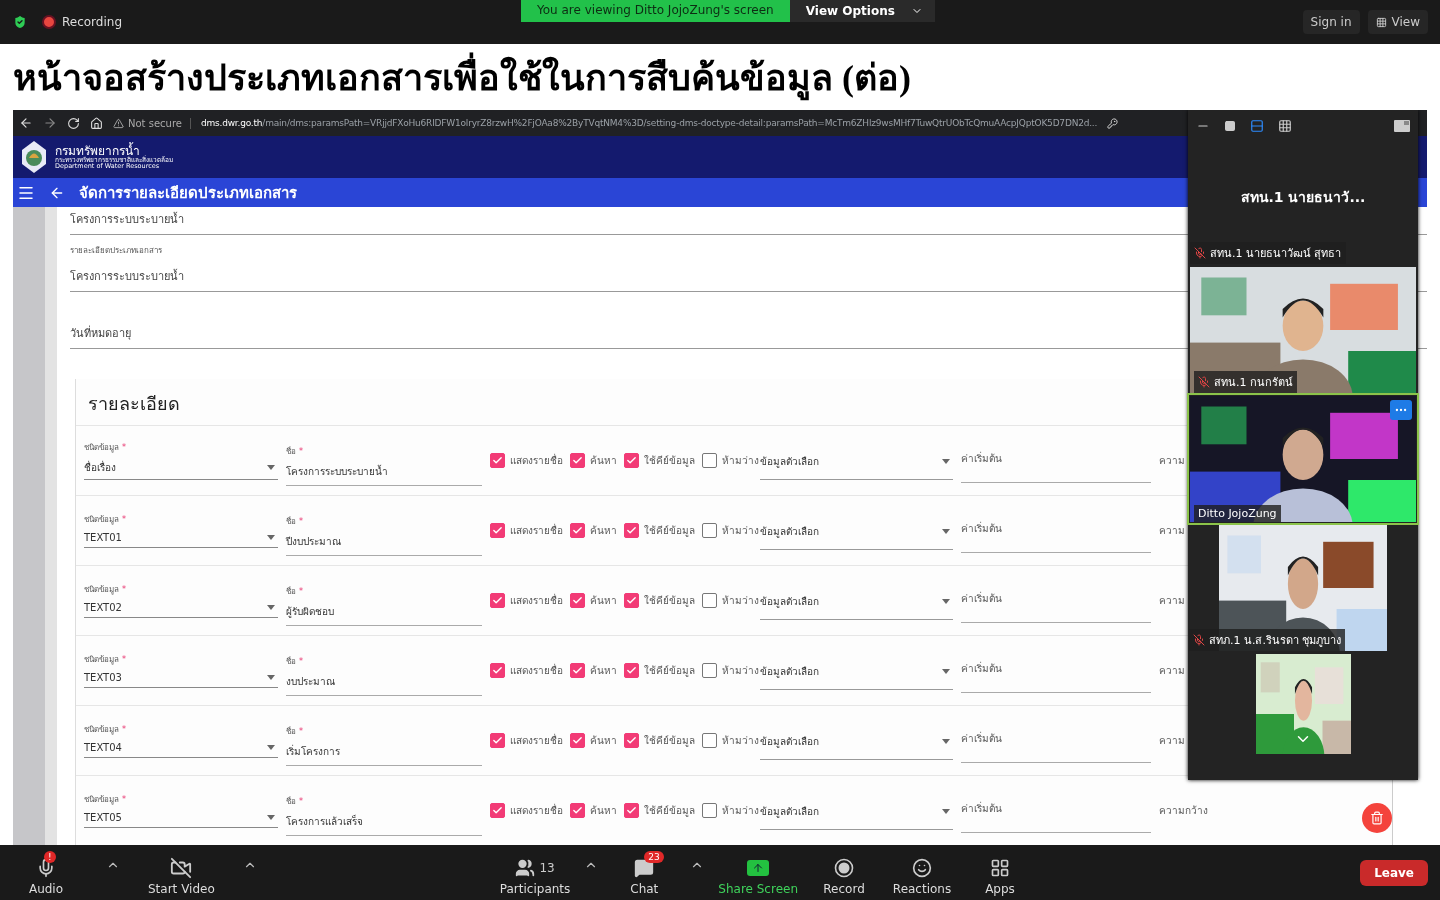 The image size is (1440, 900). What do you see at coordinates (181, 810) in the screenshot?
I see `type-select: ชนิดข้อมูล * TEXT05` at bounding box center [181, 810].